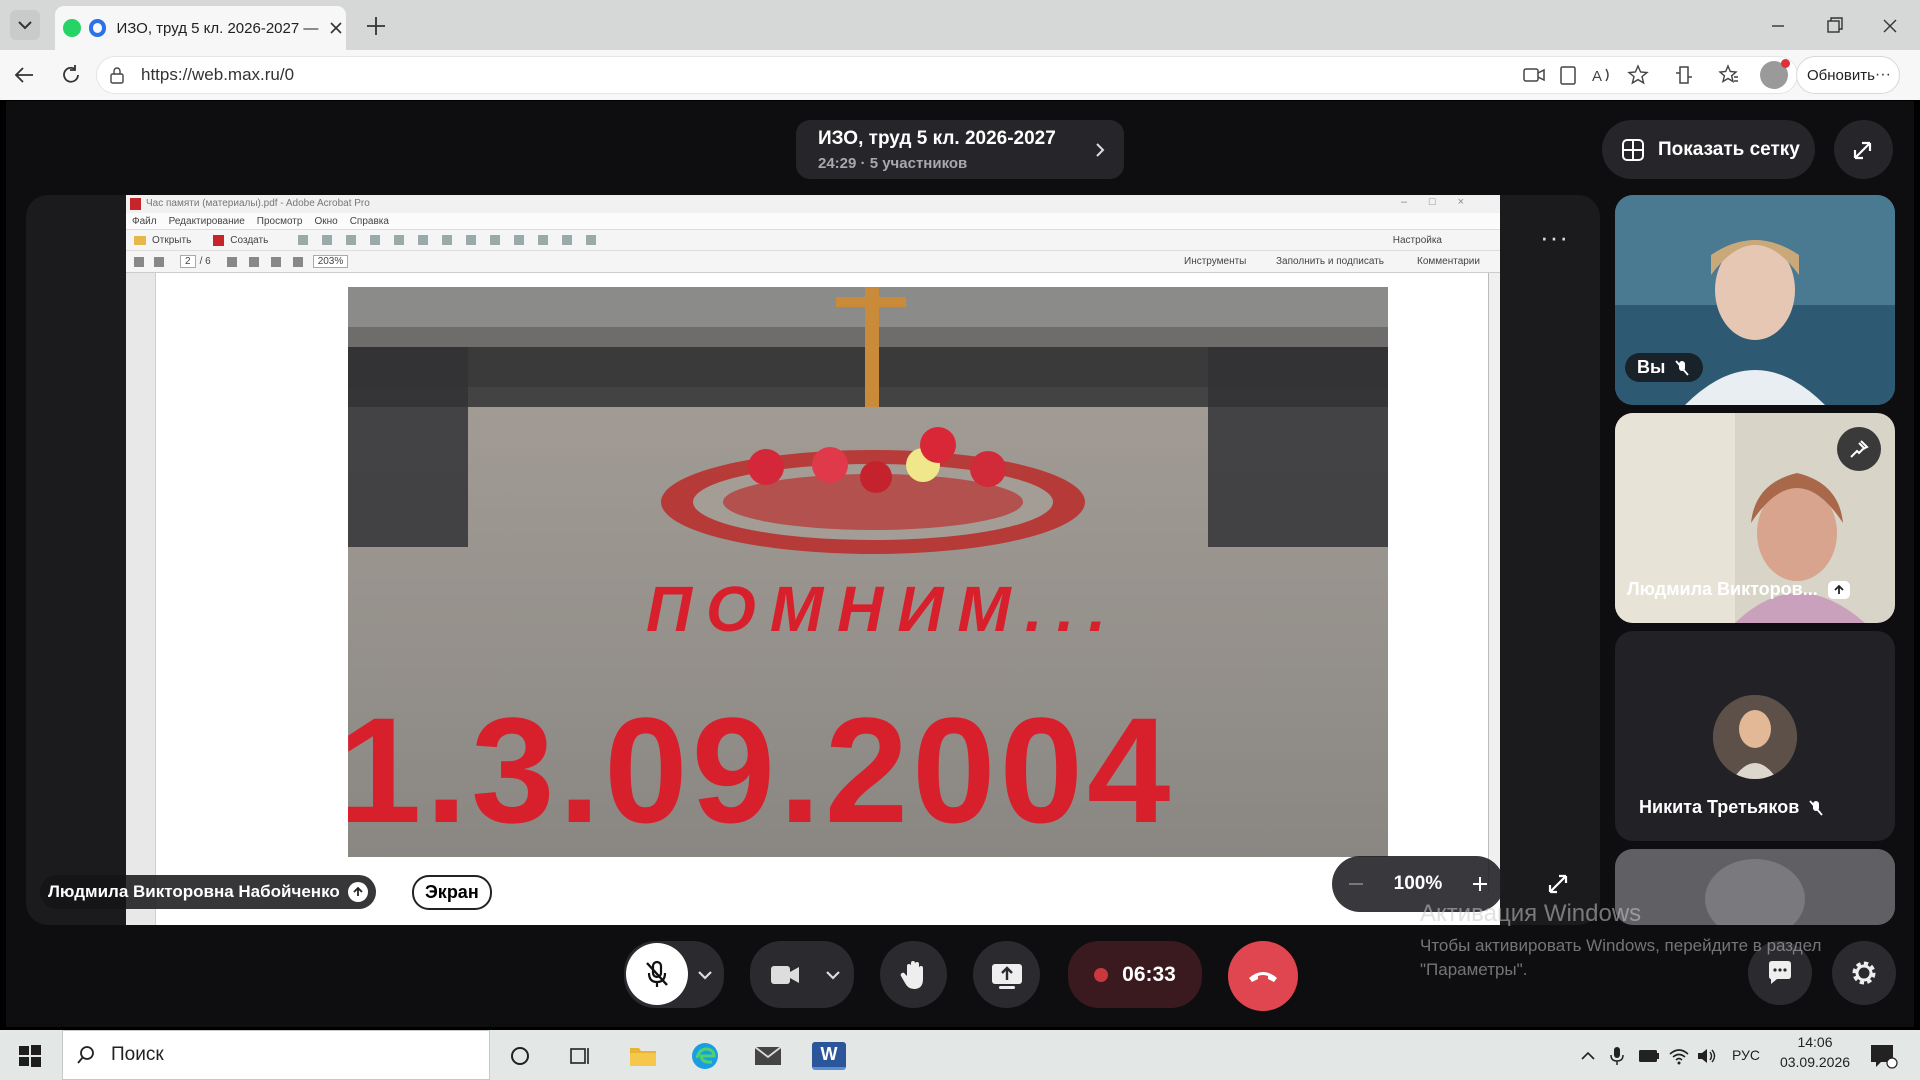  Describe the element at coordinates (1534, 75) in the screenshot. I see `camera-icon` at that location.